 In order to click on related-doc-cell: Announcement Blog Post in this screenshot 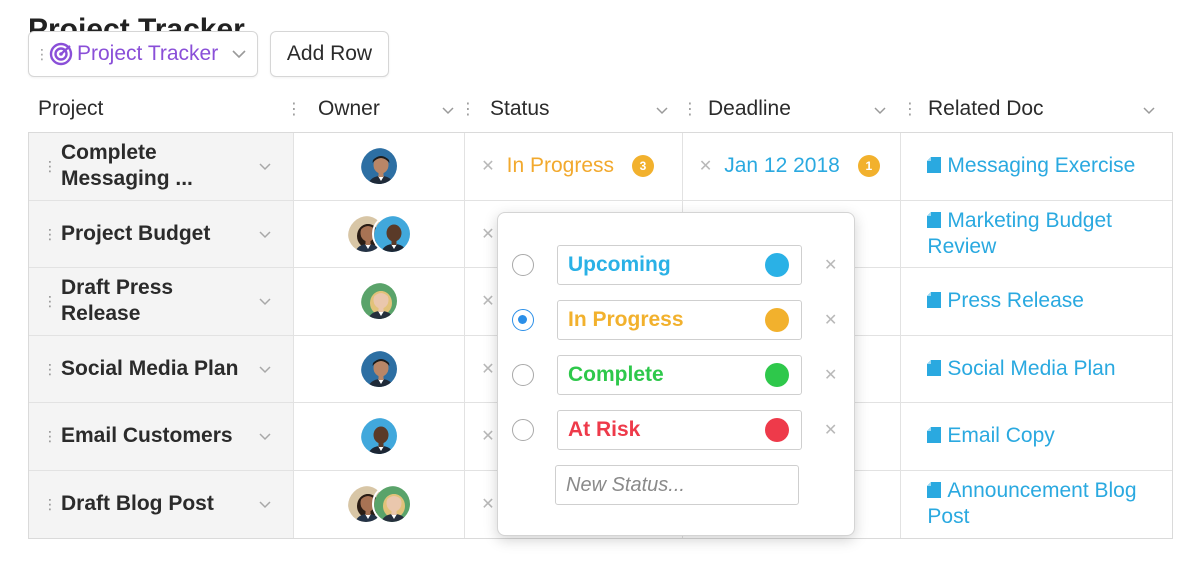, I will do `click(1036, 505)`.